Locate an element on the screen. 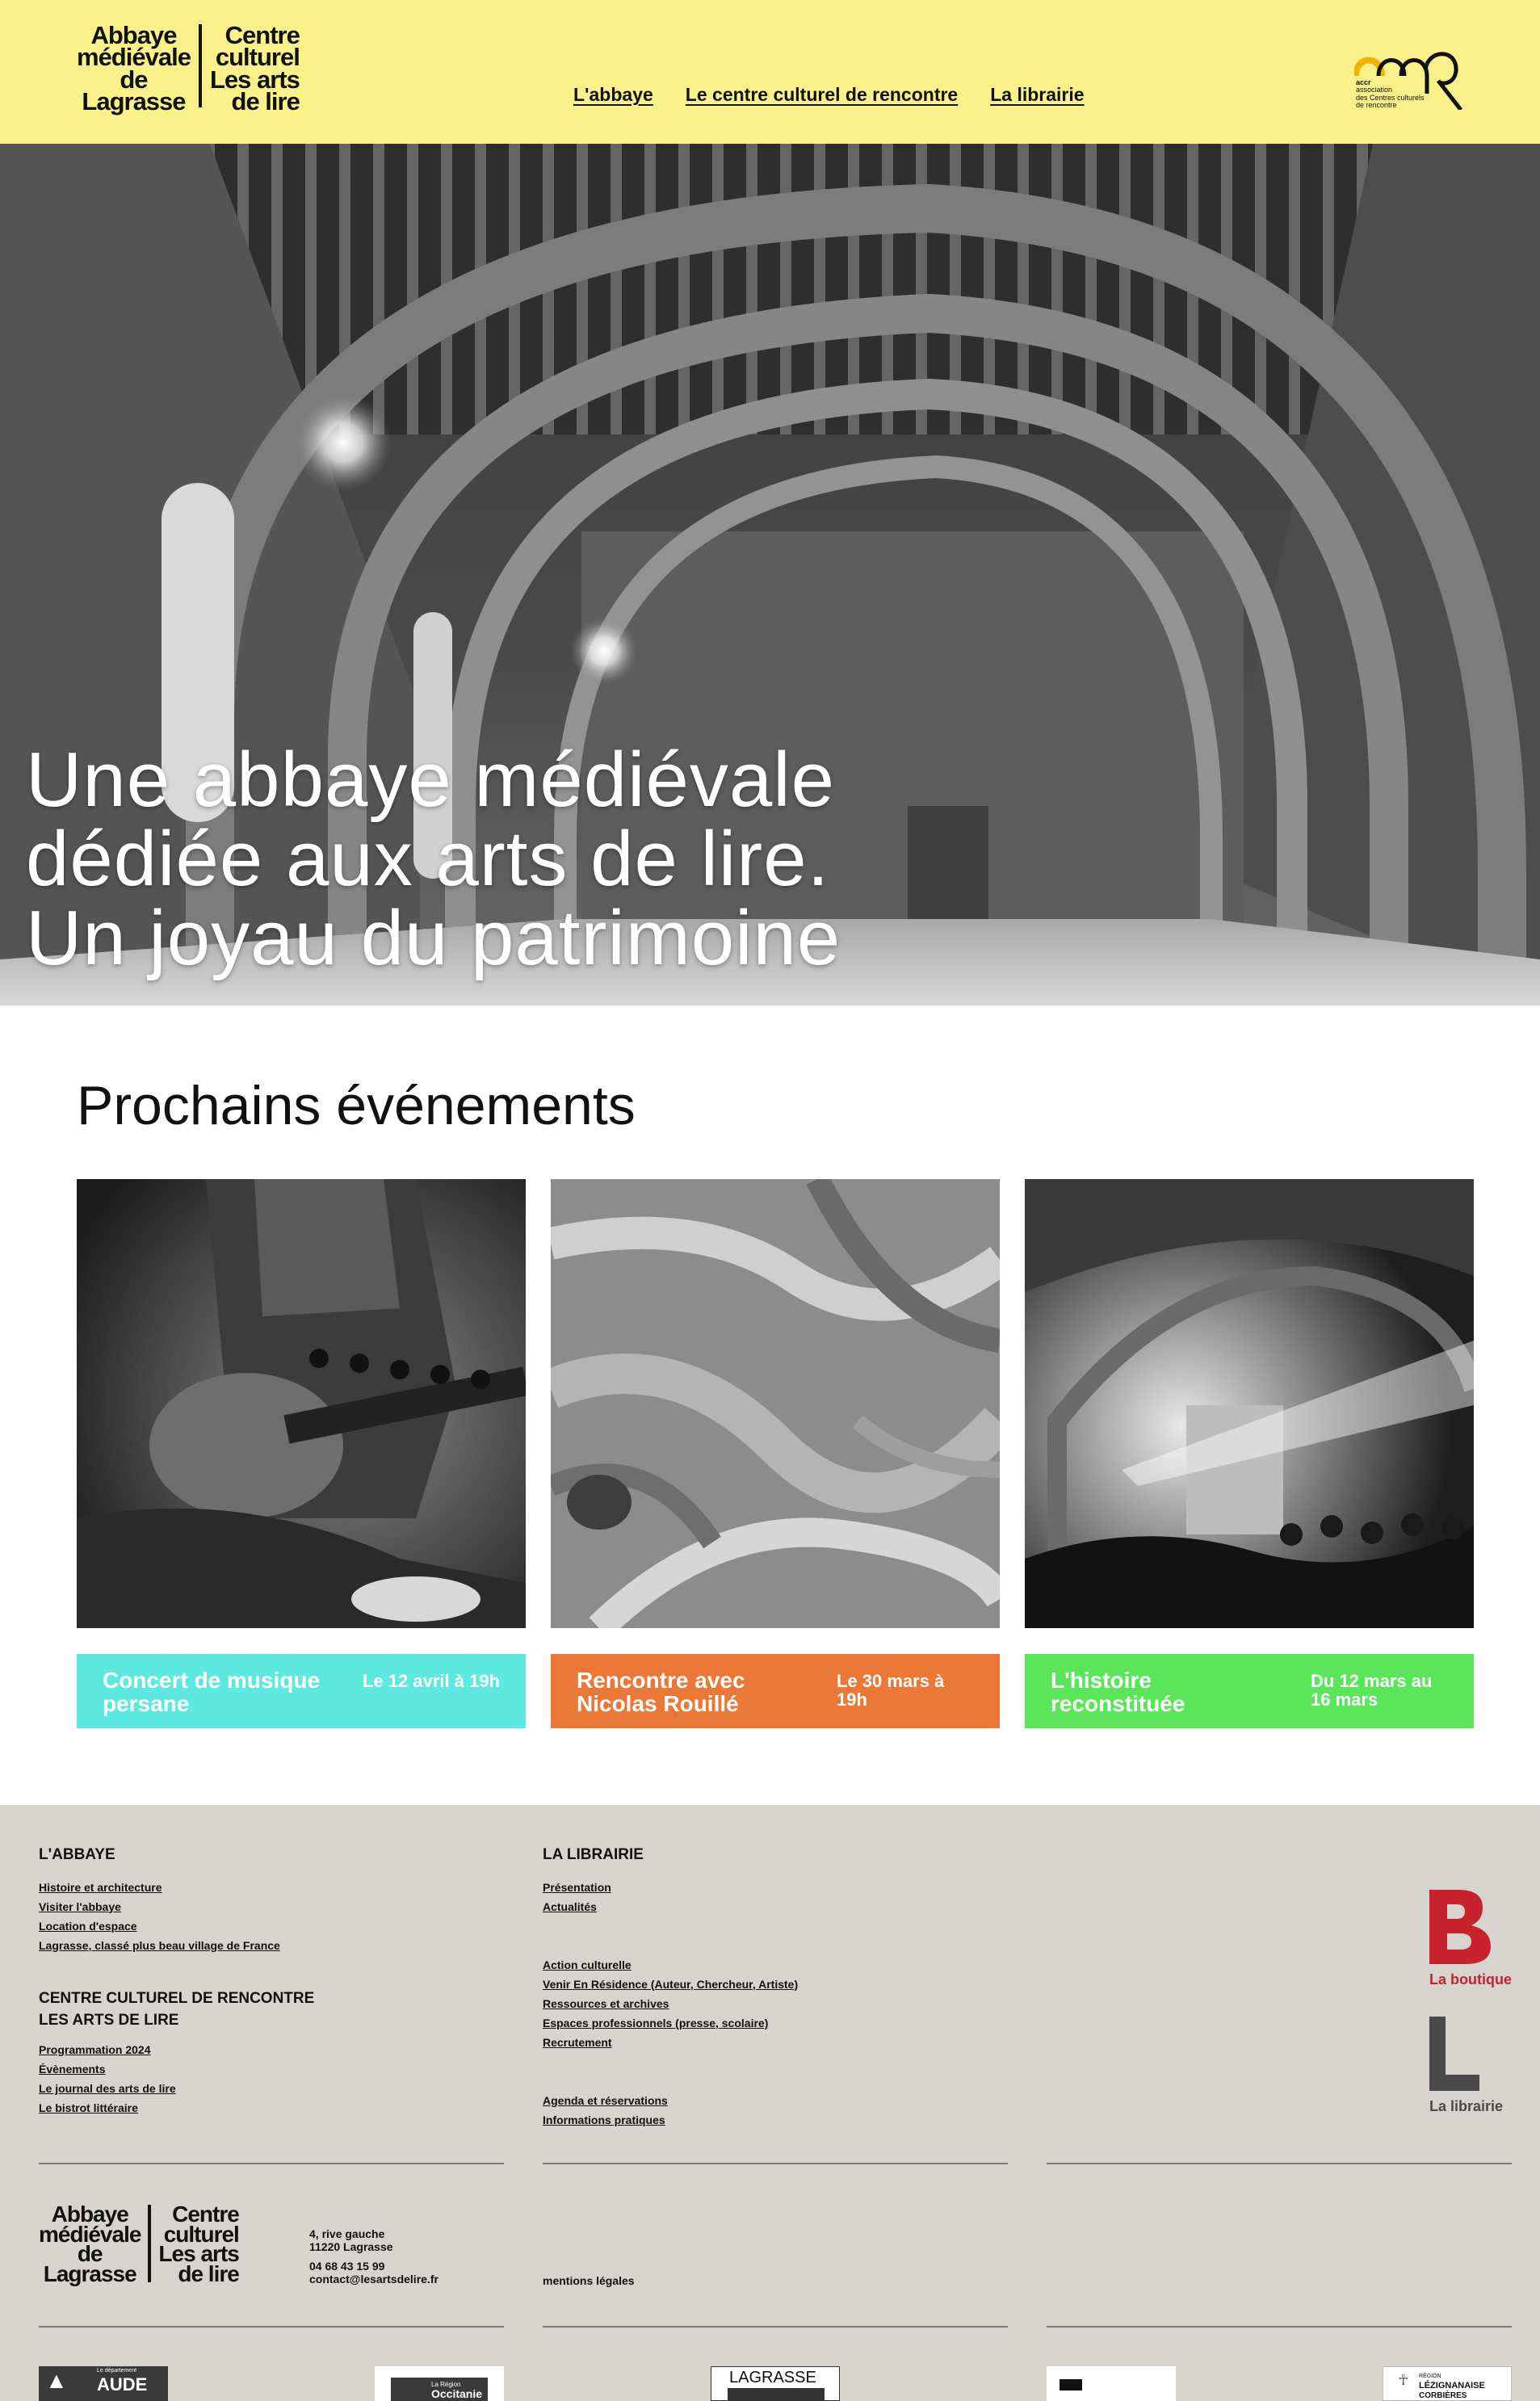 This screenshot has height=2401, width=1540. footer-heading-librairie: LA LIBRAIRIE is located at coordinates (593, 1854).